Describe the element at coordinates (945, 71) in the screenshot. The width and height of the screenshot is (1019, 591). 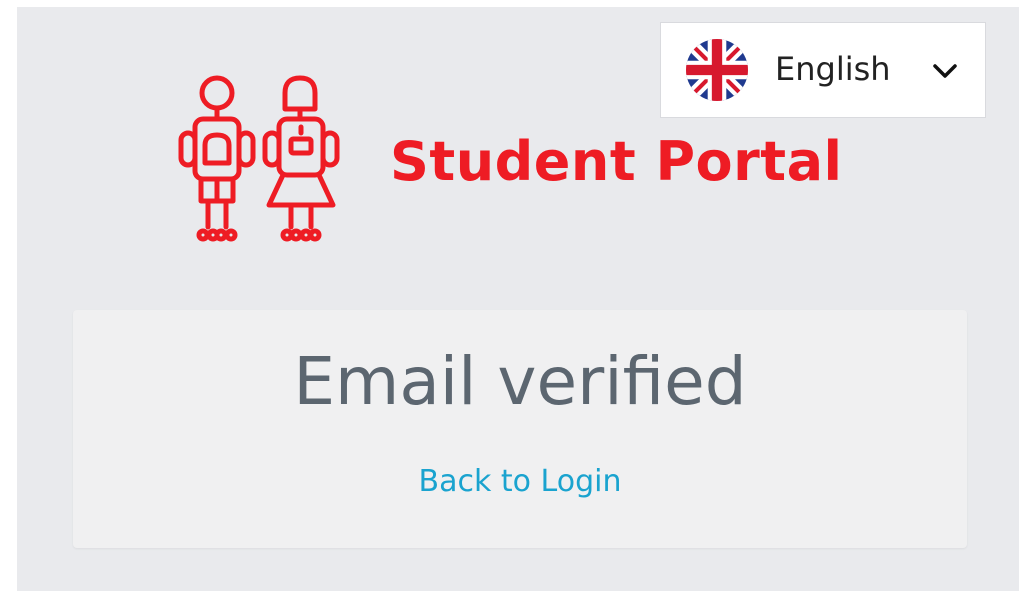
I see `chevron-down-icon` at that location.